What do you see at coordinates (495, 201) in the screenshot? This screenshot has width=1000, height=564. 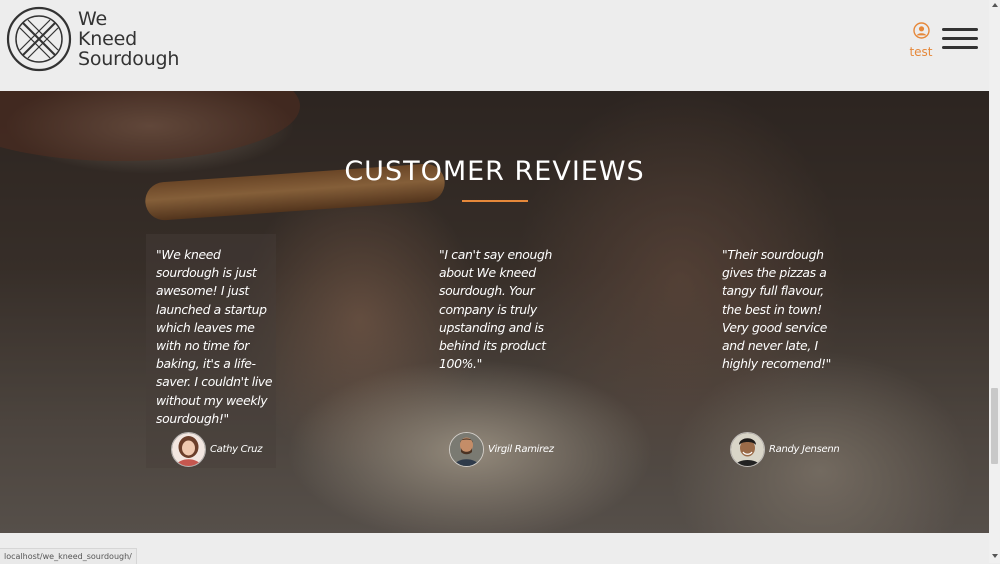 I see `title-divider` at bounding box center [495, 201].